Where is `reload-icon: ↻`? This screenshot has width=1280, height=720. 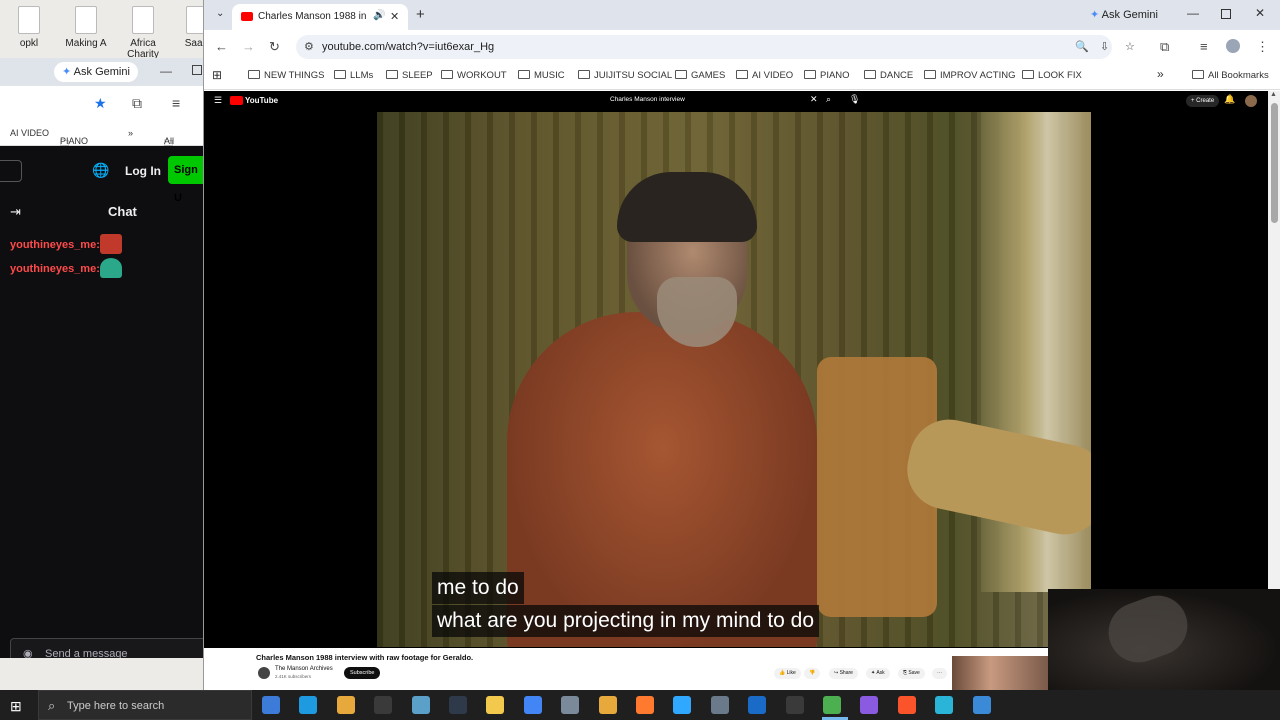 reload-icon: ↻ is located at coordinates (274, 47).